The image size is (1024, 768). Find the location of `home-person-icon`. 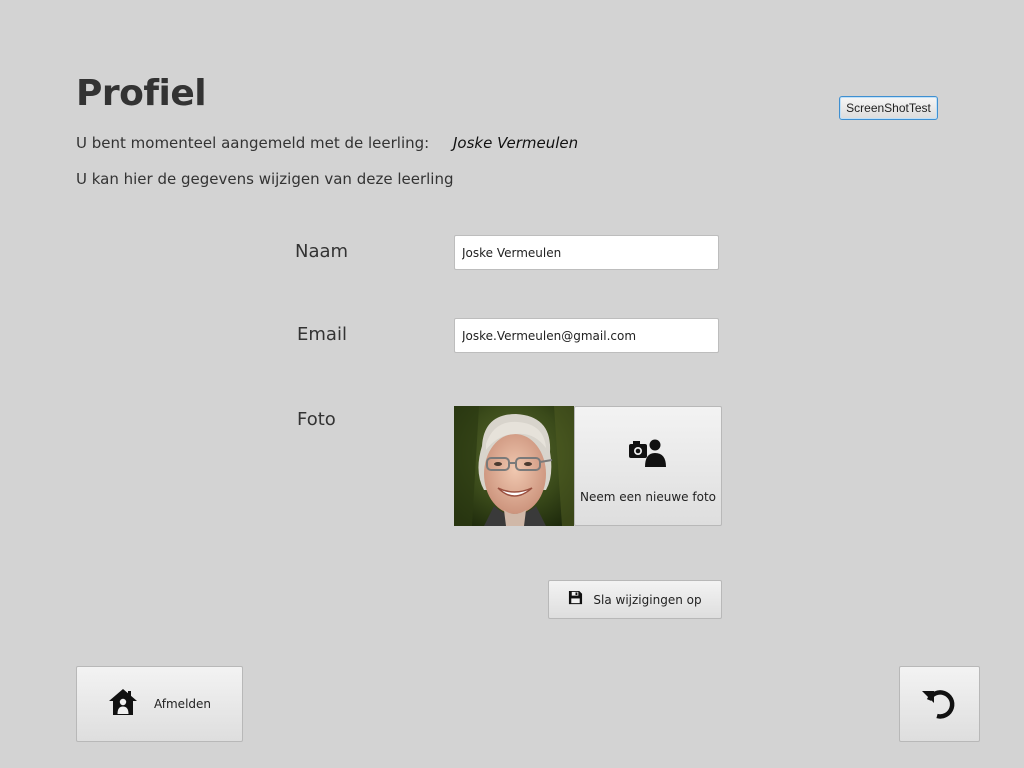

home-person-icon is located at coordinates (123, 704).